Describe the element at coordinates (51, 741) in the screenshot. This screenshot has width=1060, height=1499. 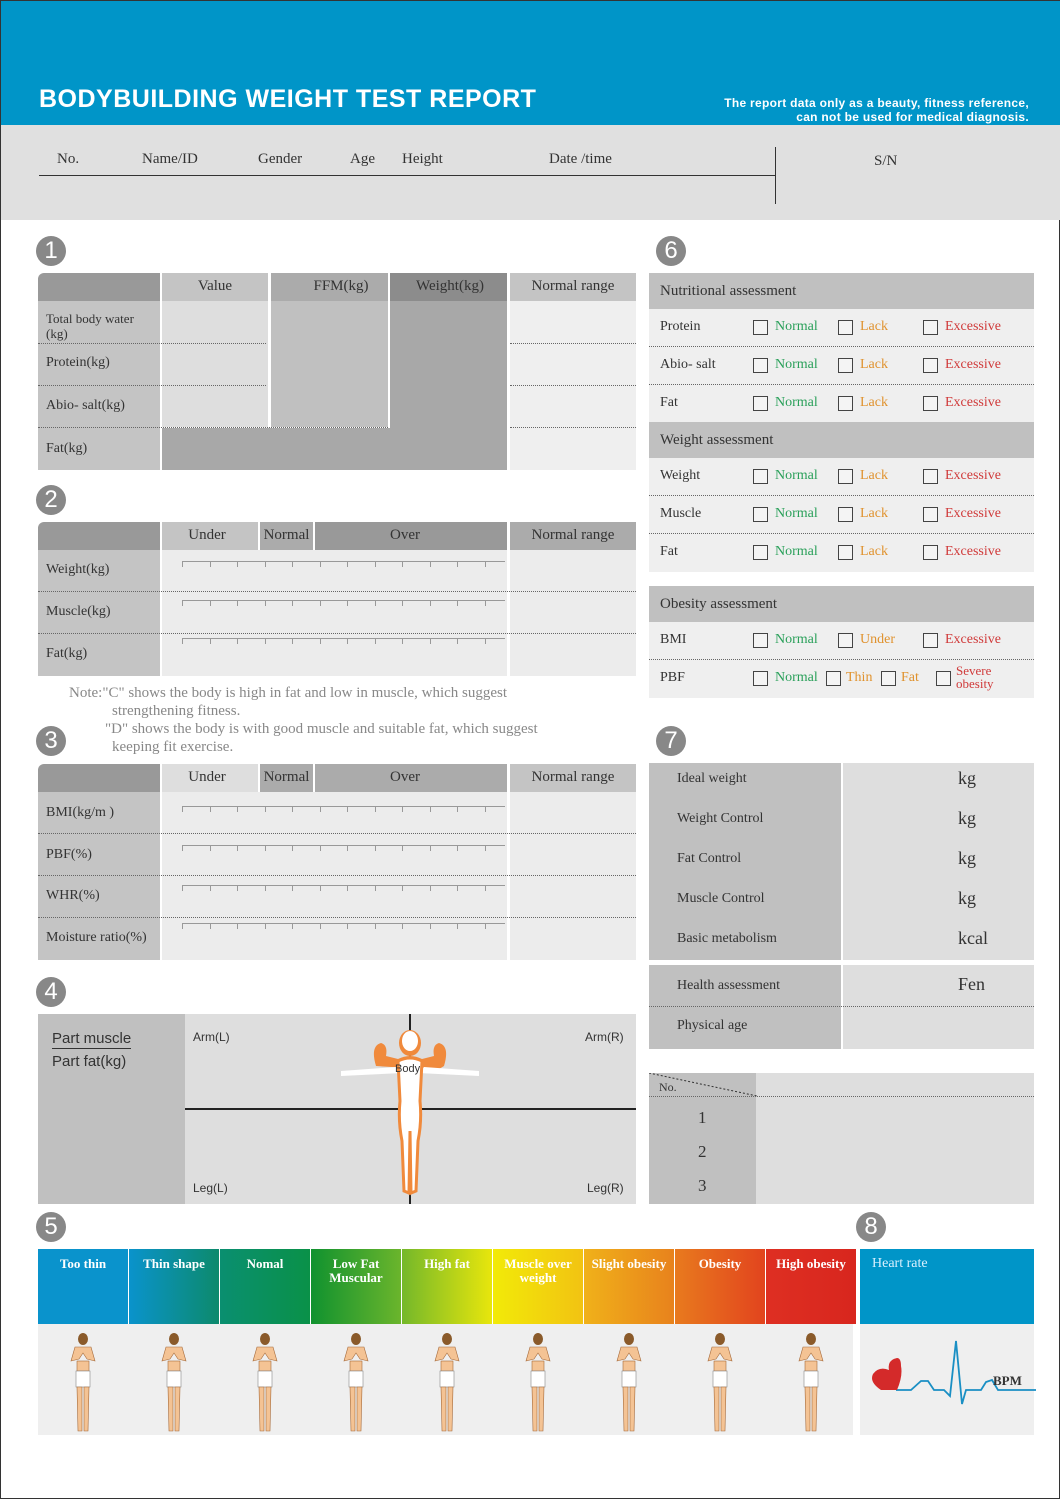
I see `section-3-badge: 3` at that location.